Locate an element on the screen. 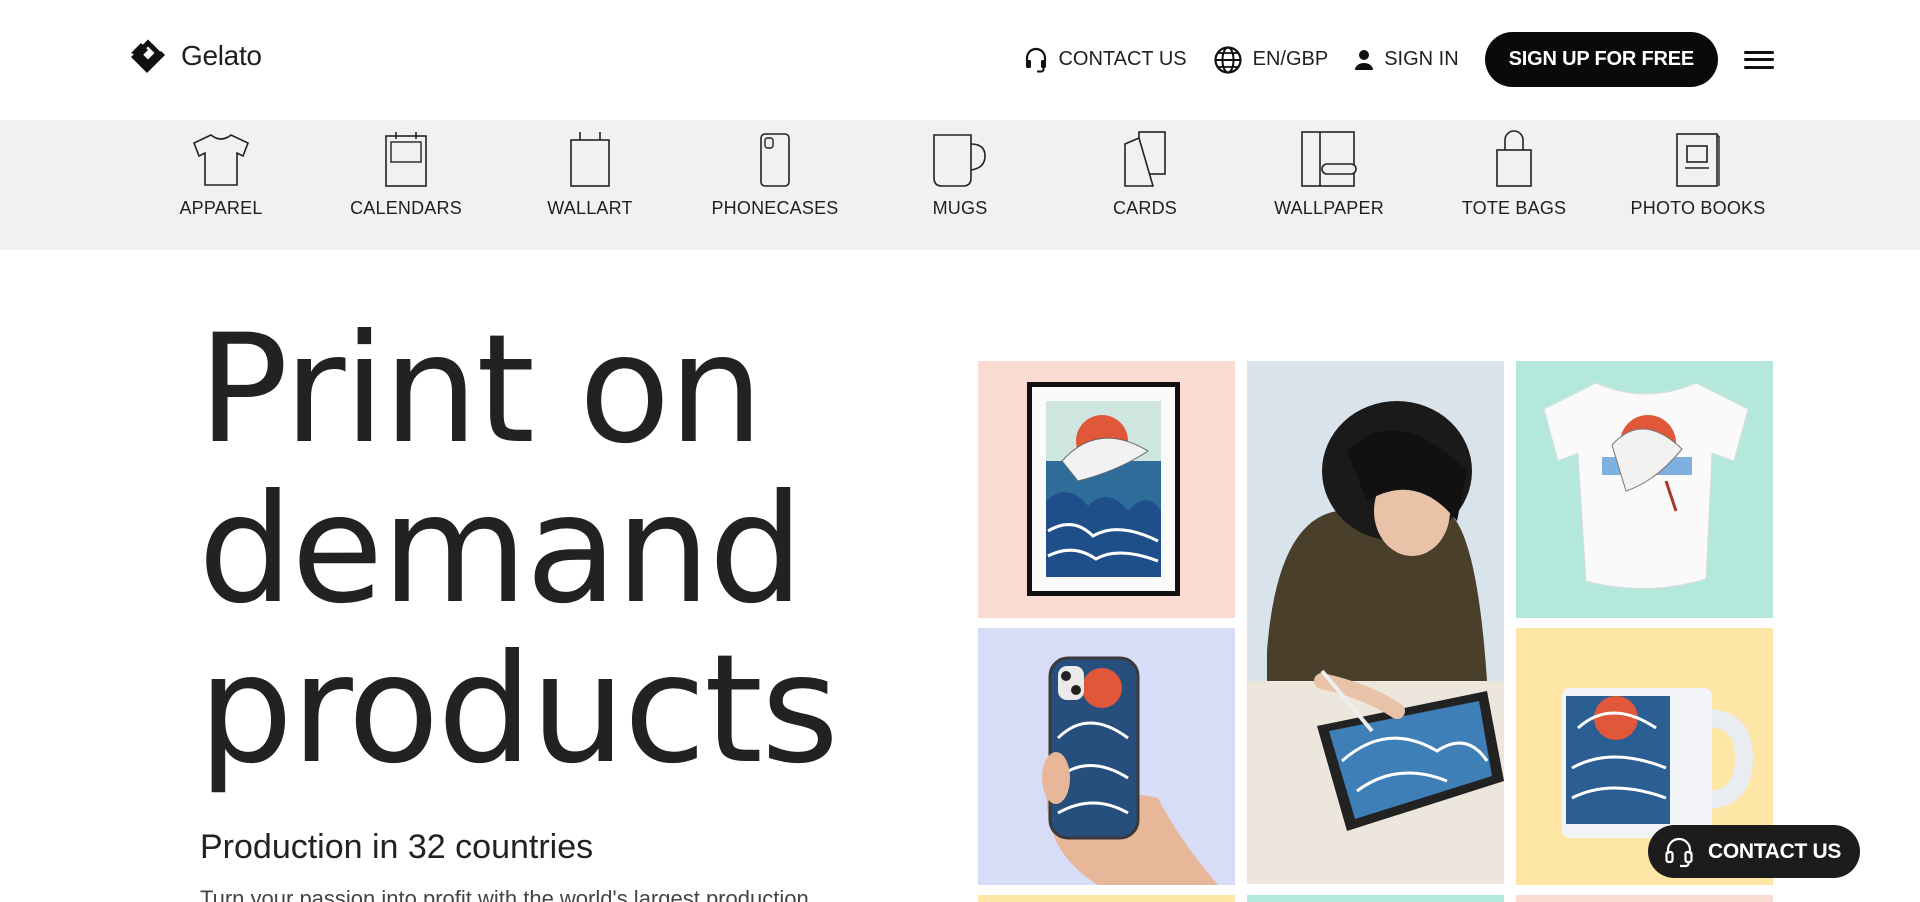 The width and height of the screenshot is (1920, 902). globe-icon is located at coordinates (1228, 59).